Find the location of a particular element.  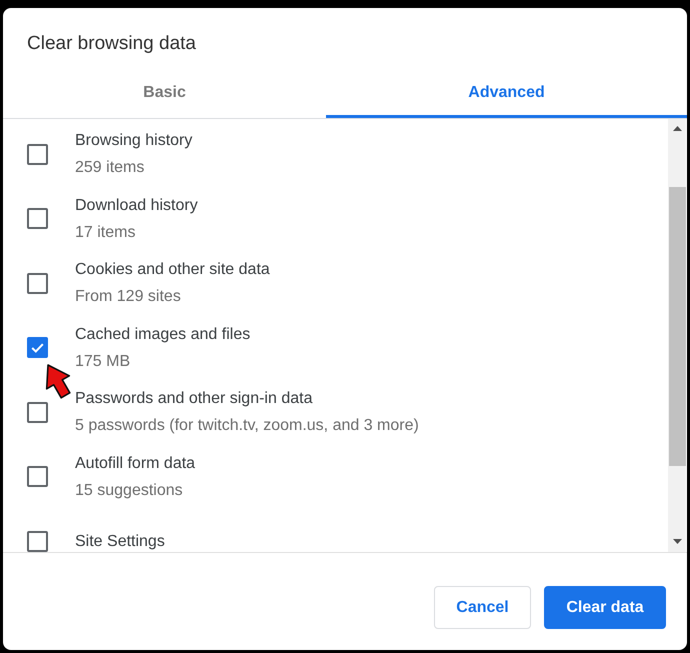

clear-data-button: Clear data is located at coordinates (605, 607).